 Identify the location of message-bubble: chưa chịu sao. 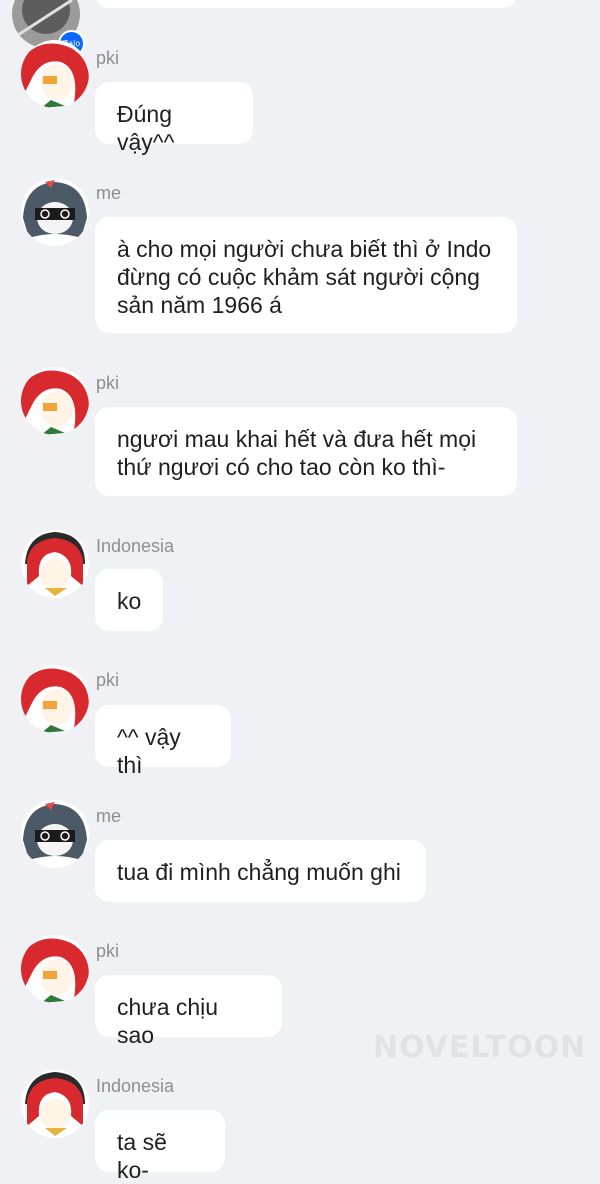
(188, 1011).